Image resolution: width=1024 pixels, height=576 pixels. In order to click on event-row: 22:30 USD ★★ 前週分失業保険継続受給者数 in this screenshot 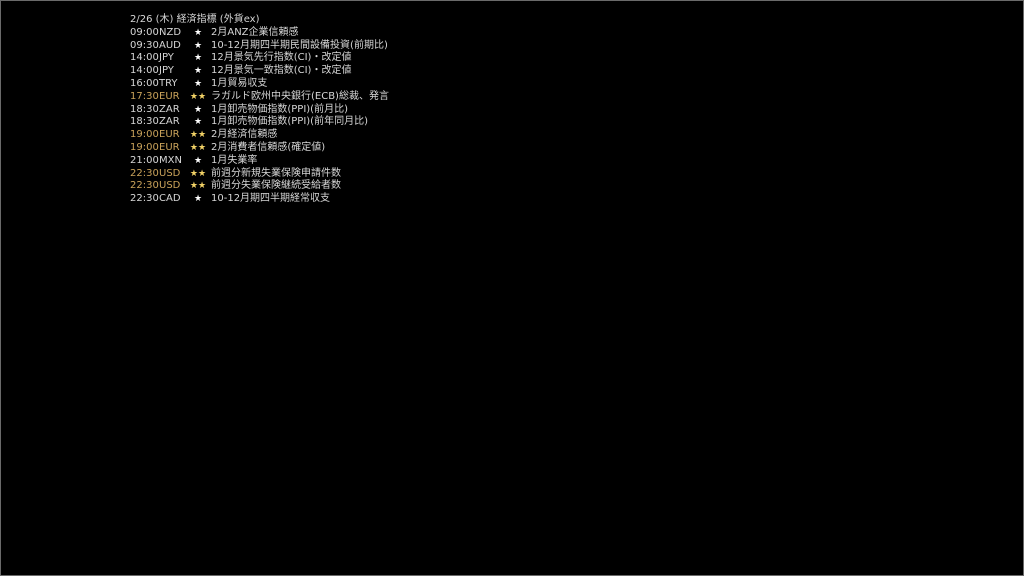, I will do `click(259, 186)`.